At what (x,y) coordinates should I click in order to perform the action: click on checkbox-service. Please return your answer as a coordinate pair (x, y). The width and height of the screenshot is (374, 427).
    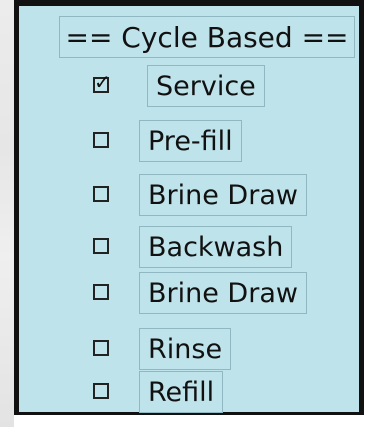
    Looking at the image, I should click on (102, 82).